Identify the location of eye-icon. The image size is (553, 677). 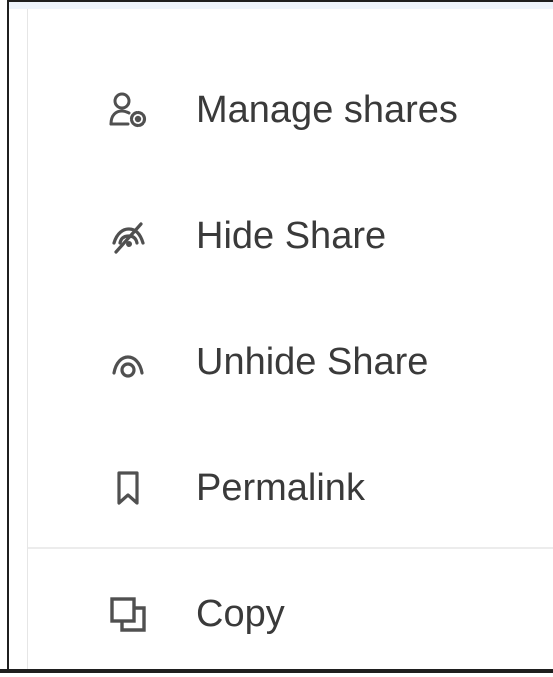
(128, 362).